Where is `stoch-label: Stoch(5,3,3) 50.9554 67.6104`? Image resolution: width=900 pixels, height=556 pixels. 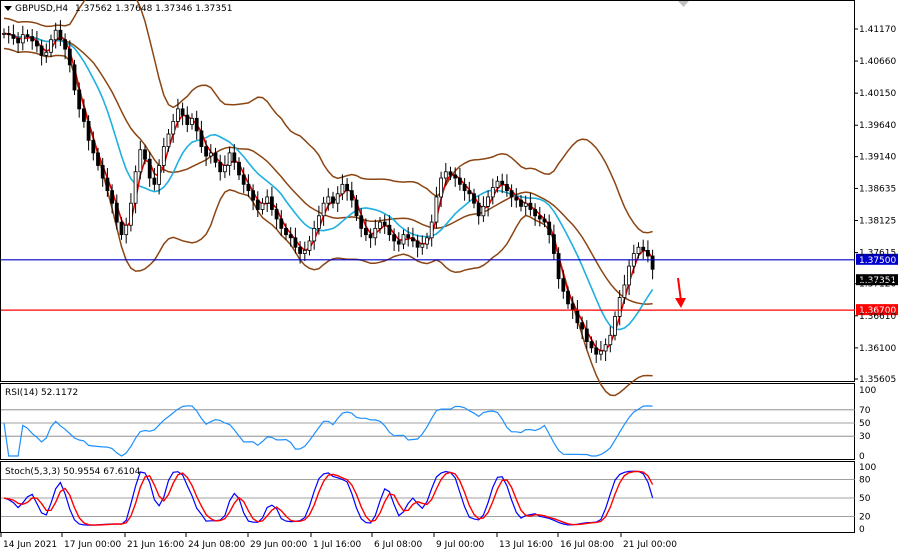 stoch-label: Stoch(5,3,3) 50.9554 67.6104 is located at coordinates (73, 472).